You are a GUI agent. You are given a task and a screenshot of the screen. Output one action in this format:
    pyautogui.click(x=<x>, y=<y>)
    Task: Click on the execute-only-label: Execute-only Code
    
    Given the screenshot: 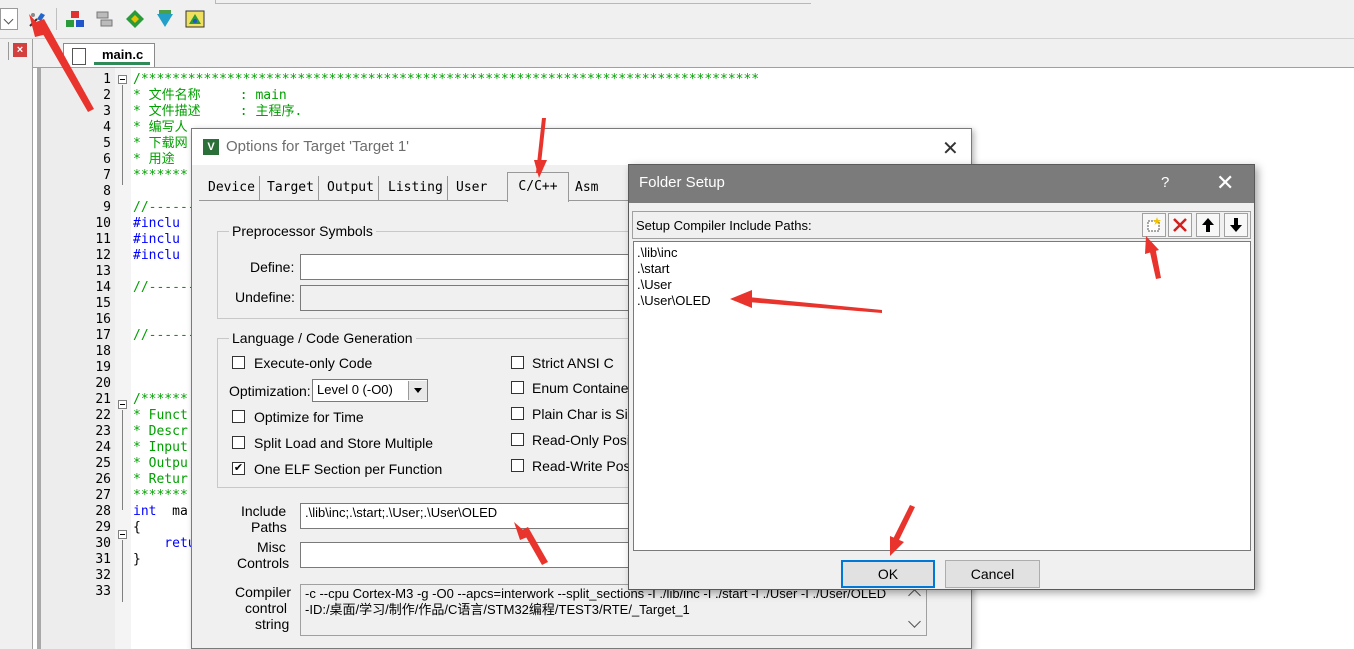 What is the action you would take?
    pyautogui.click(x=313, y=363)
    